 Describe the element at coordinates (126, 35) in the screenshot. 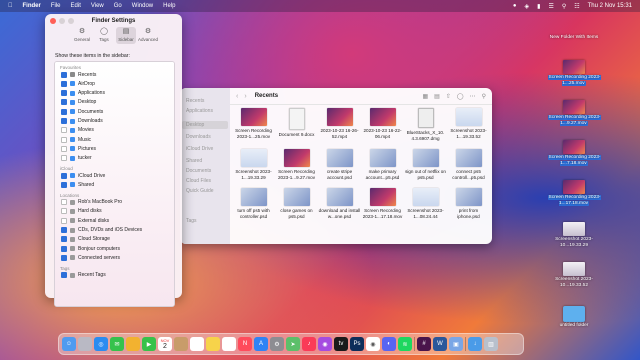

I see `tab-sidebar: ▤ Sidebar` at that location.